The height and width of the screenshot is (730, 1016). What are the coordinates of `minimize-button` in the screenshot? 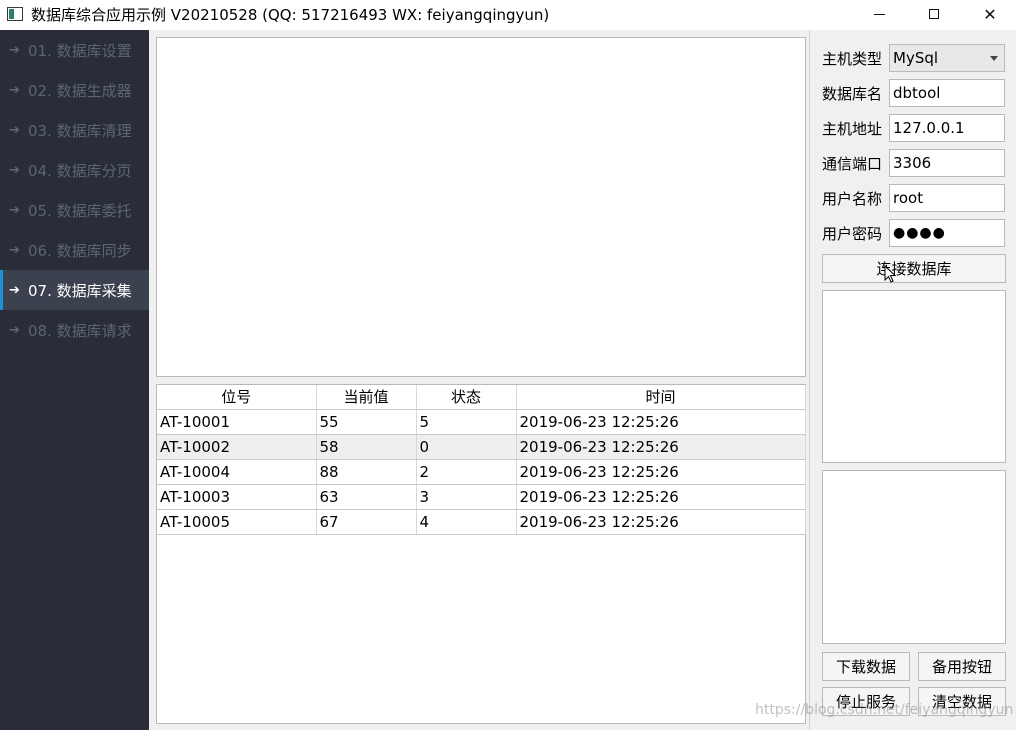 It's located at (879, 14).